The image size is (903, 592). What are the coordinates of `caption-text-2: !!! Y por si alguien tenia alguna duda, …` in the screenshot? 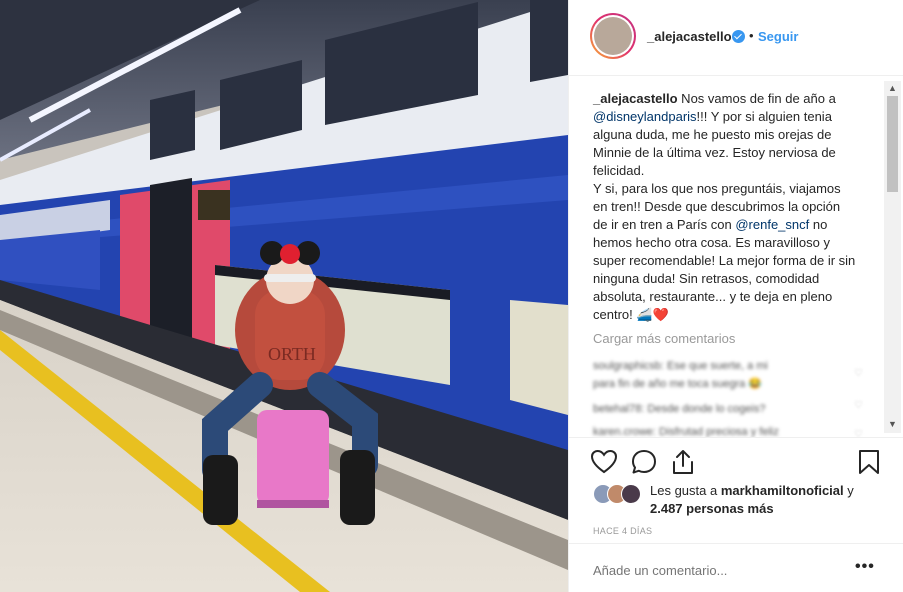 It's located at (717, 170).